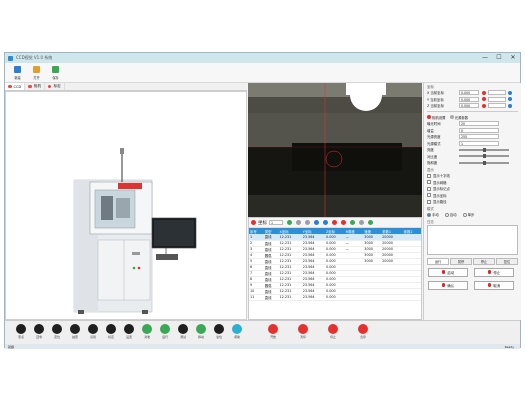  I want to click on bottom-tool-button: 移动, so click(201, 331).